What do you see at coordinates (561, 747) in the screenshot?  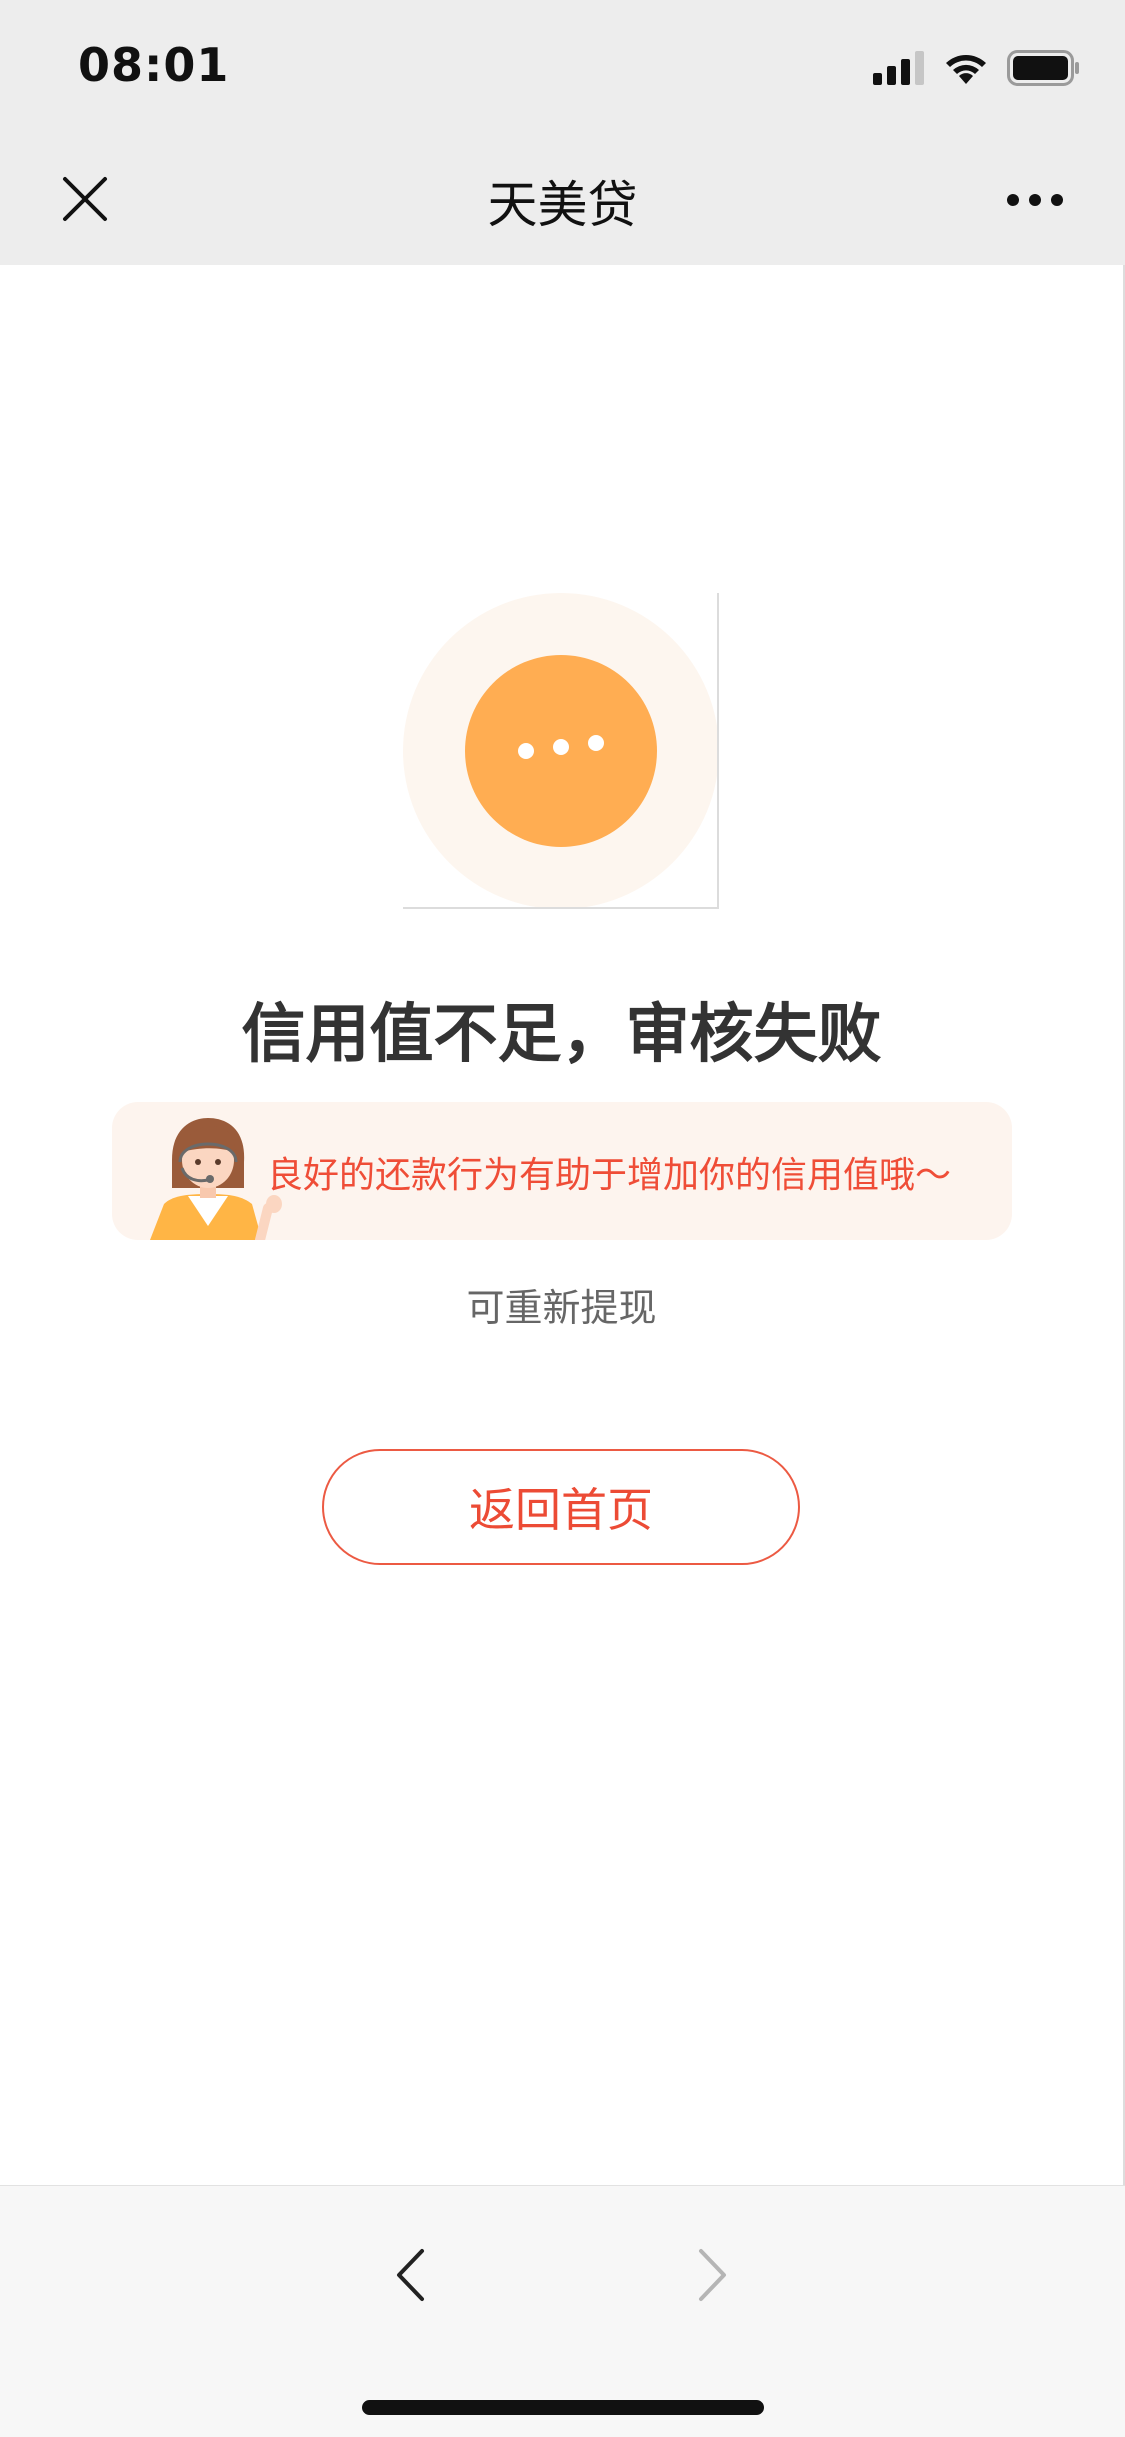 I see `pending-dots-icon` at bounding box center [561, 747].